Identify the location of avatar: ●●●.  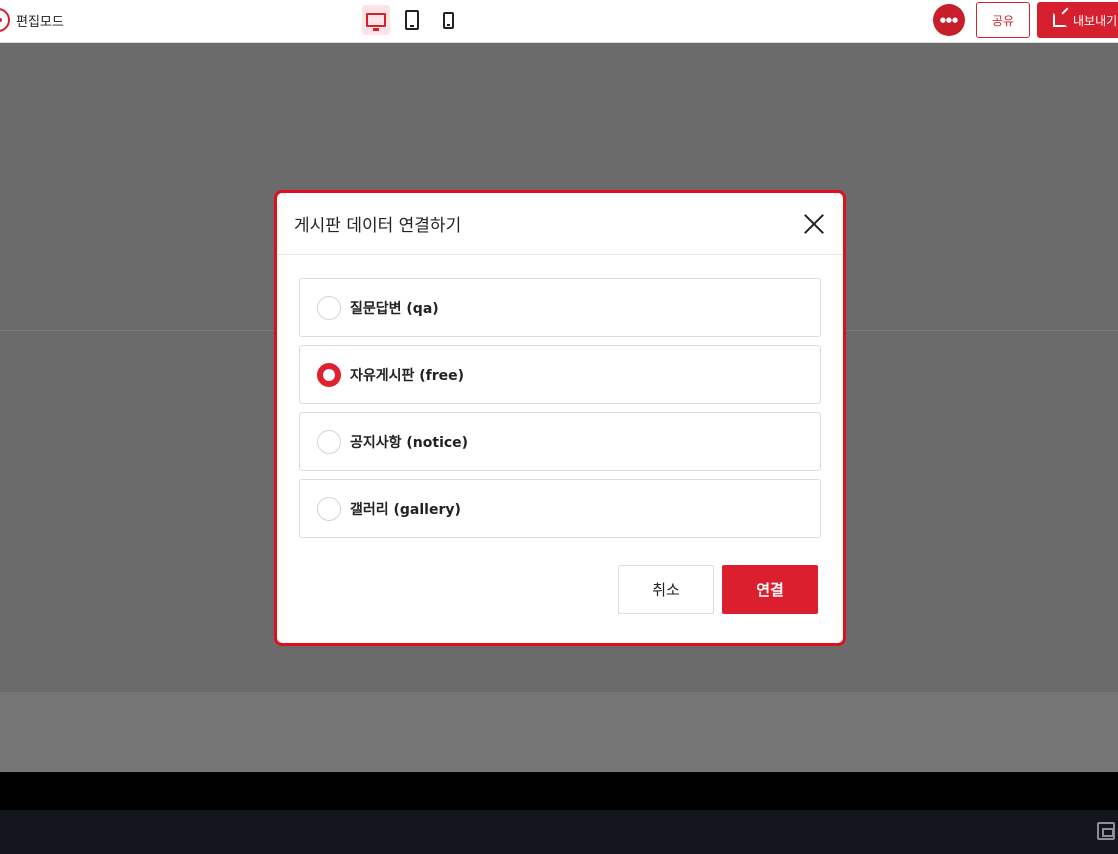
(949, 20).